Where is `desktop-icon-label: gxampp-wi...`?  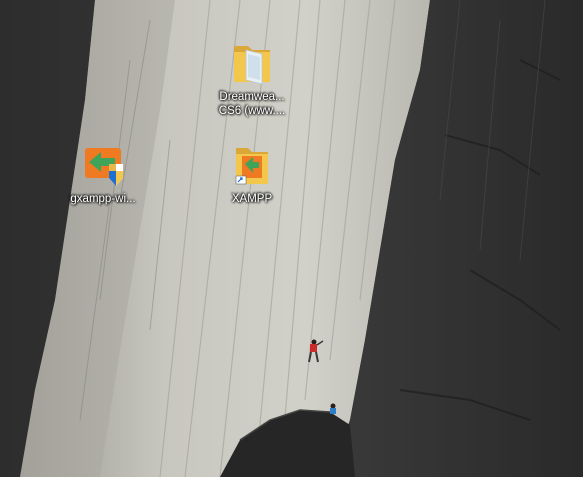
desktop-icon-label: gxampp-wi... is located at coordinates (103, 199).